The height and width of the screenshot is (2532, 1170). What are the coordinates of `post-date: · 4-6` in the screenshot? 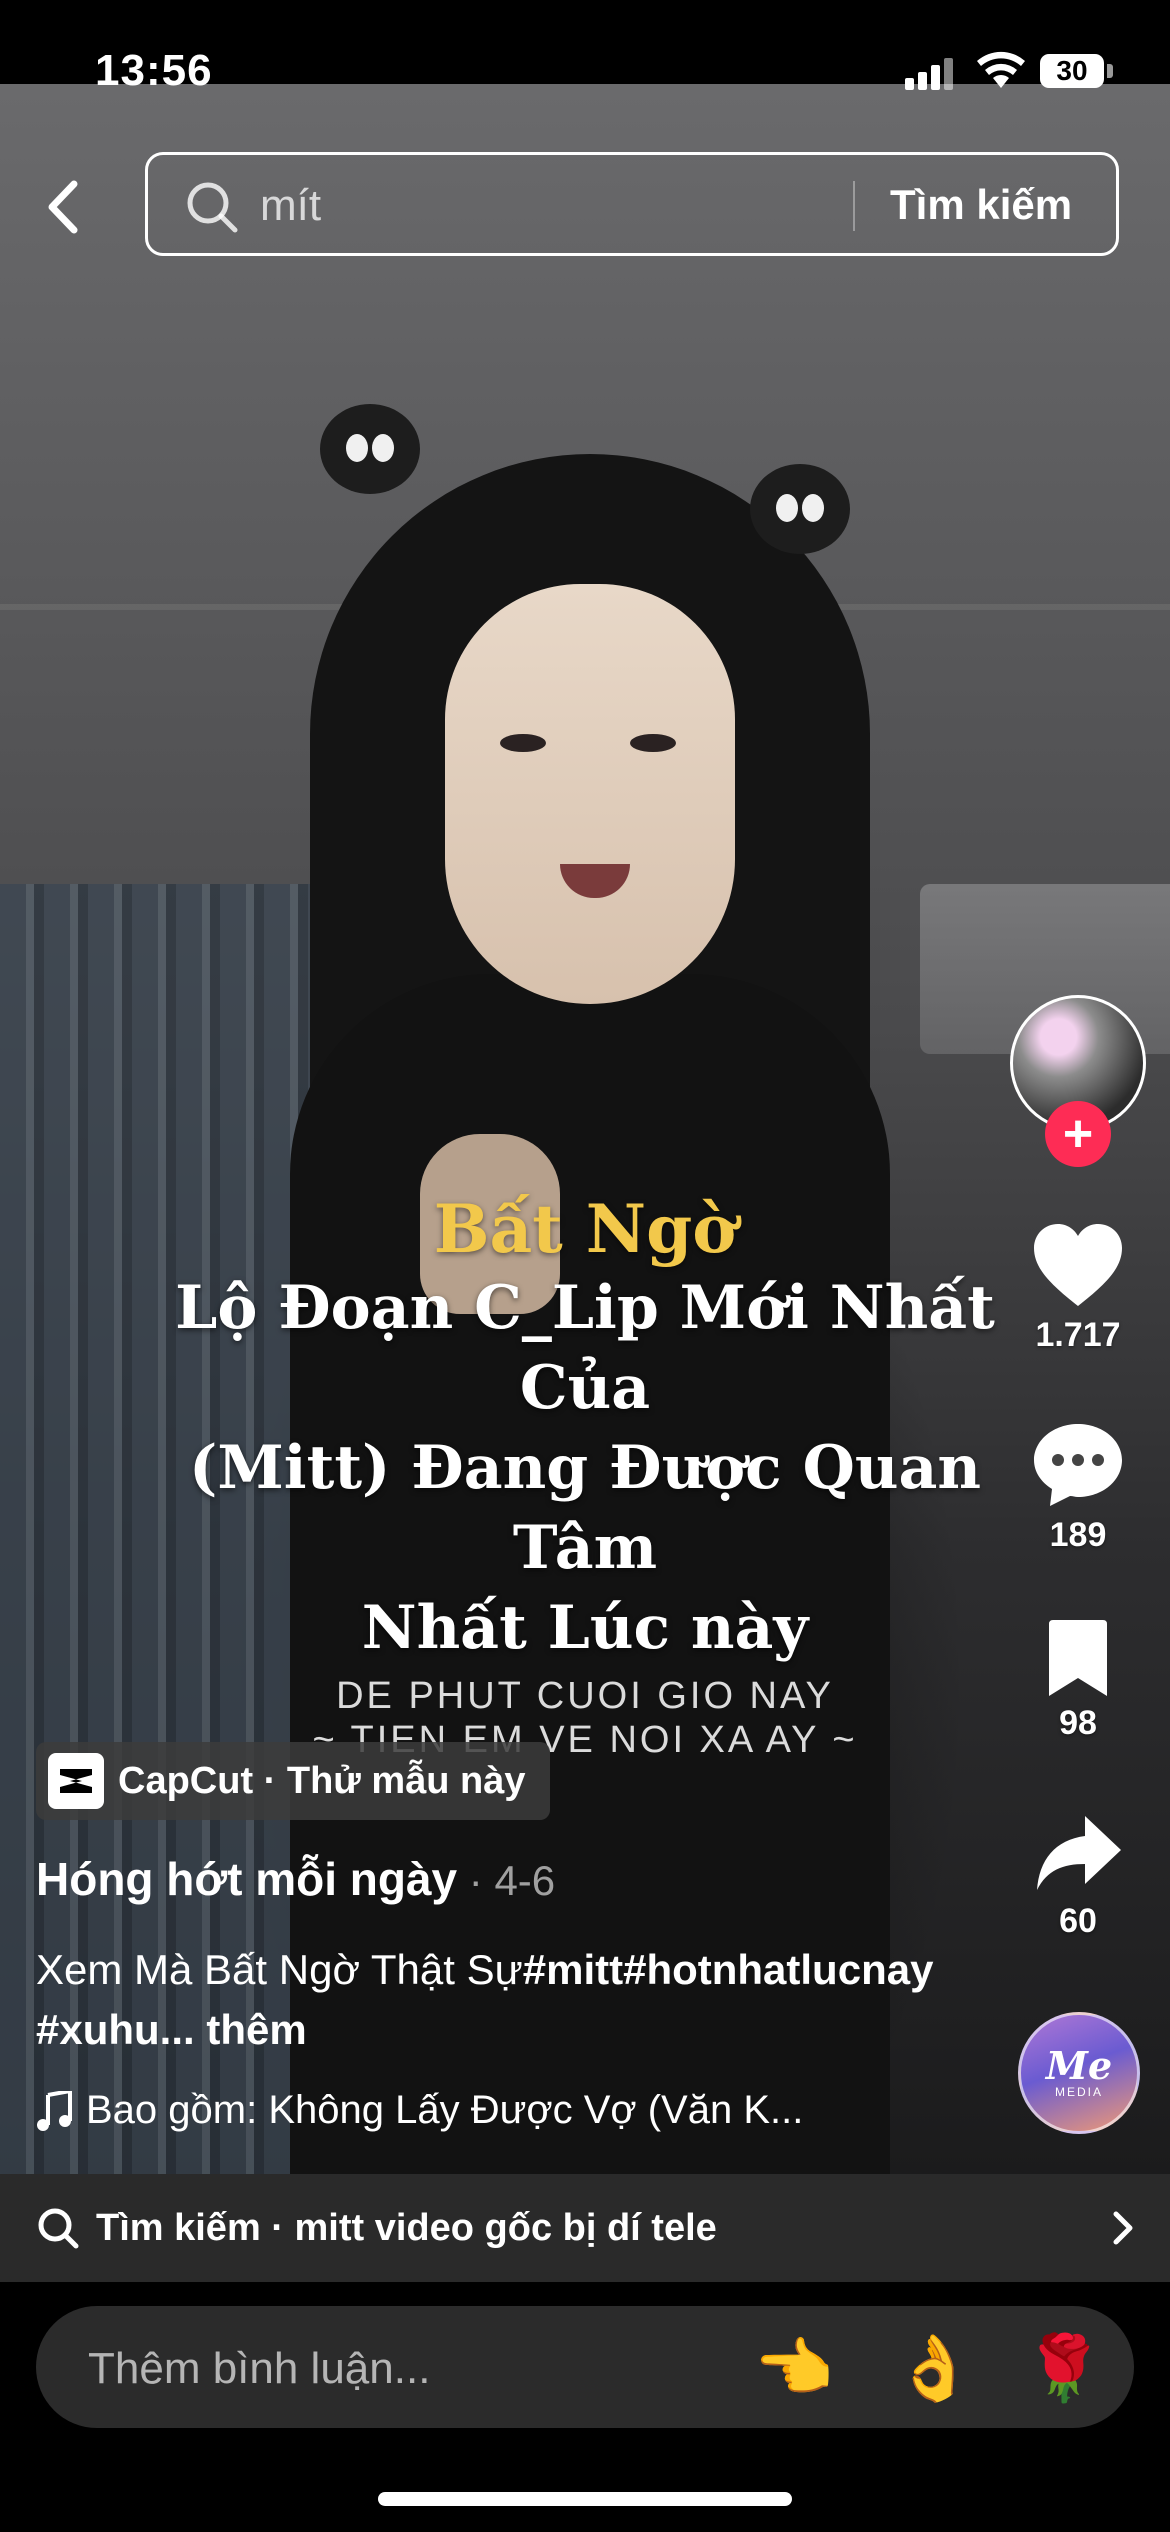 It's located at (506, 1880).